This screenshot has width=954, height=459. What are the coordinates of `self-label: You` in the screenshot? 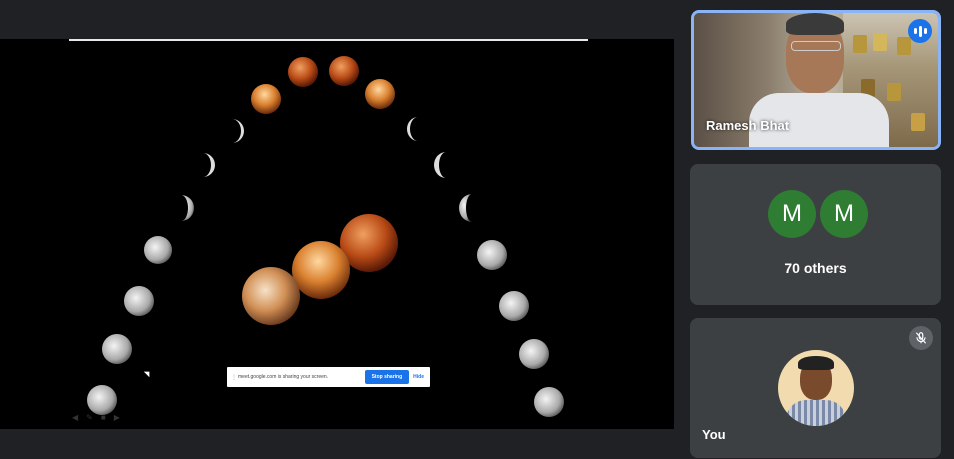 It's located at (714, 434).